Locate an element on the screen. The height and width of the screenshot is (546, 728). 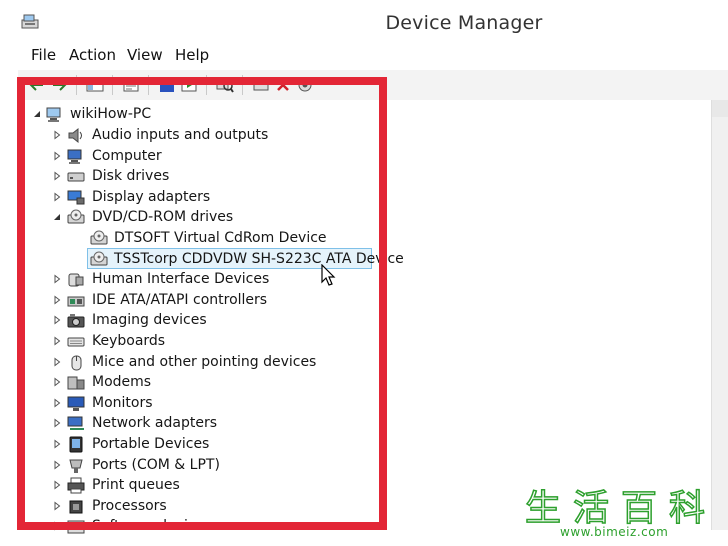
window-title: Device Manager is located at coordinates (464, 23).